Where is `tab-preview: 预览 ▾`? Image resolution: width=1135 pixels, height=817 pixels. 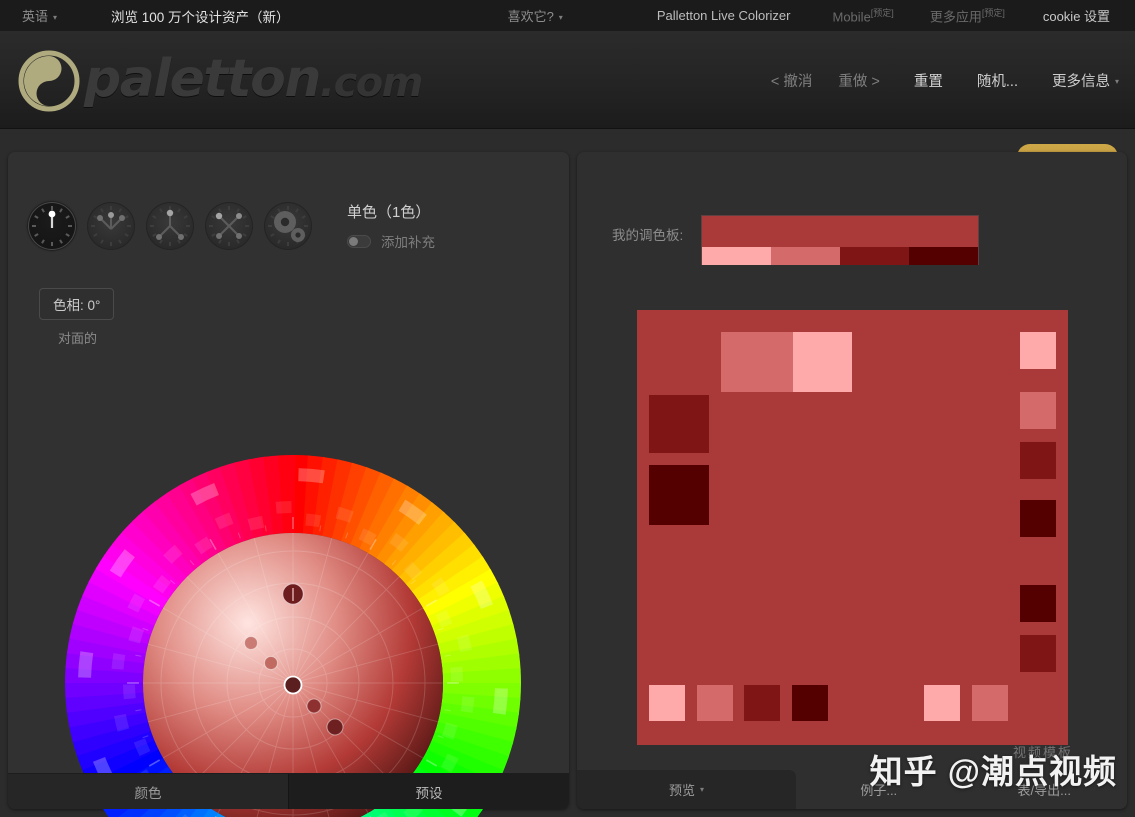
tab-preview: 预览 ▾ is located at coordinates (686, 789).